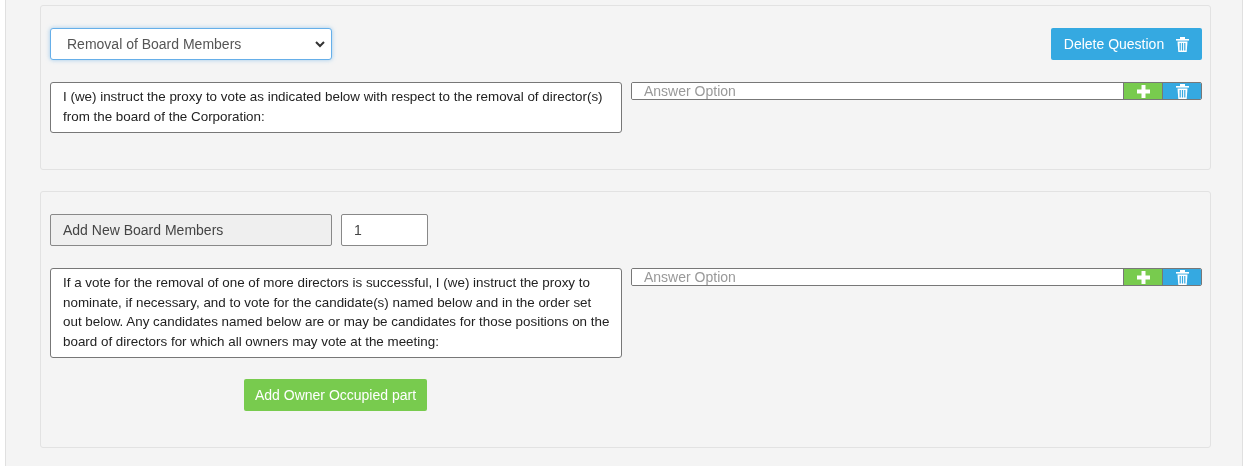 This screenshot has height=466, width=1258. Describe the element at coordinates (336, 313) in the screenshot. I see `question-text-field: If a vote for the removal of one of more directors is successful, I (we) instruct the proxy to nominate, if necessary, and to vote for the candidate(s) named below and in the order set out below. Any candidates named below are or may be candidates for those positions on the board of directors for which all owners may vote at the meeting:` at that location.